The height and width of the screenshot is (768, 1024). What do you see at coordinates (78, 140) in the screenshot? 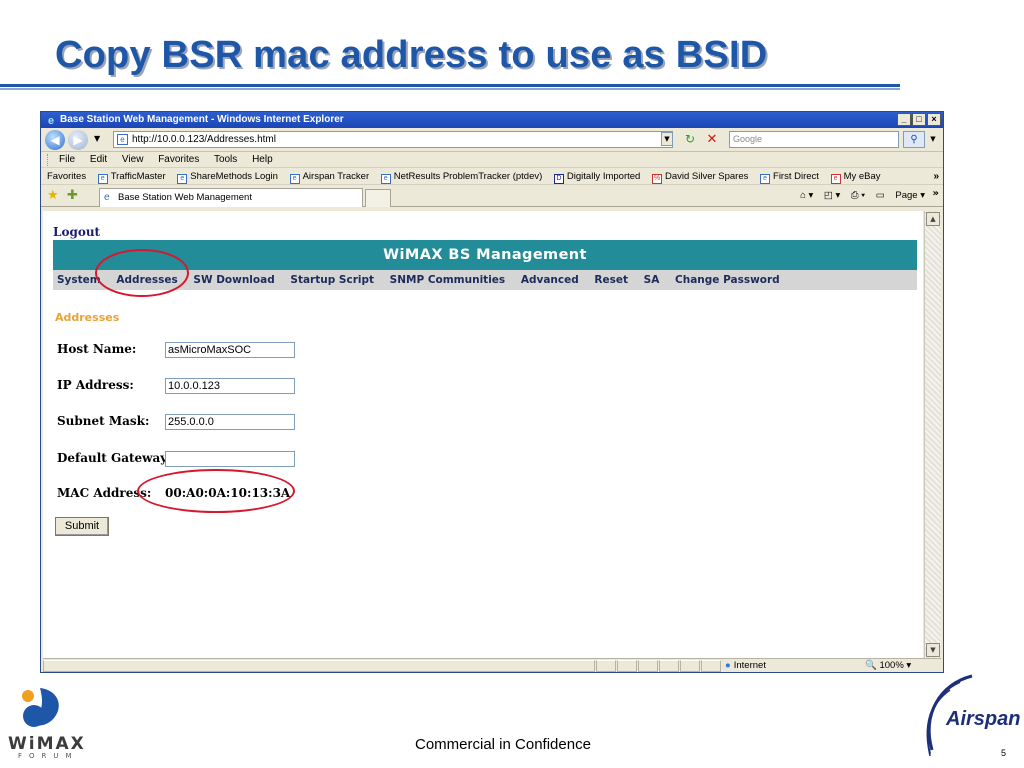
I see `forward-button: ▶` at bounding box center [78, 140].